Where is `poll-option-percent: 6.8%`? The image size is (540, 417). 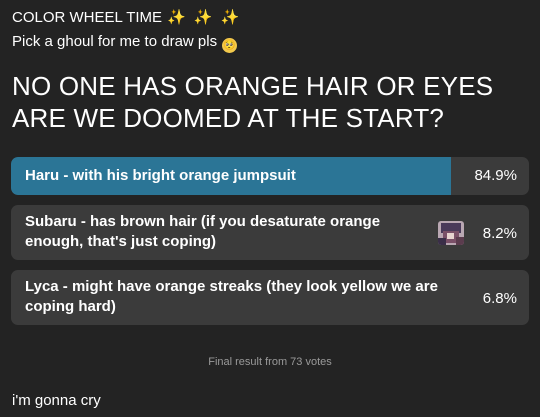
poll-option-percent: 6.8% is located at coordinates (499, 298).